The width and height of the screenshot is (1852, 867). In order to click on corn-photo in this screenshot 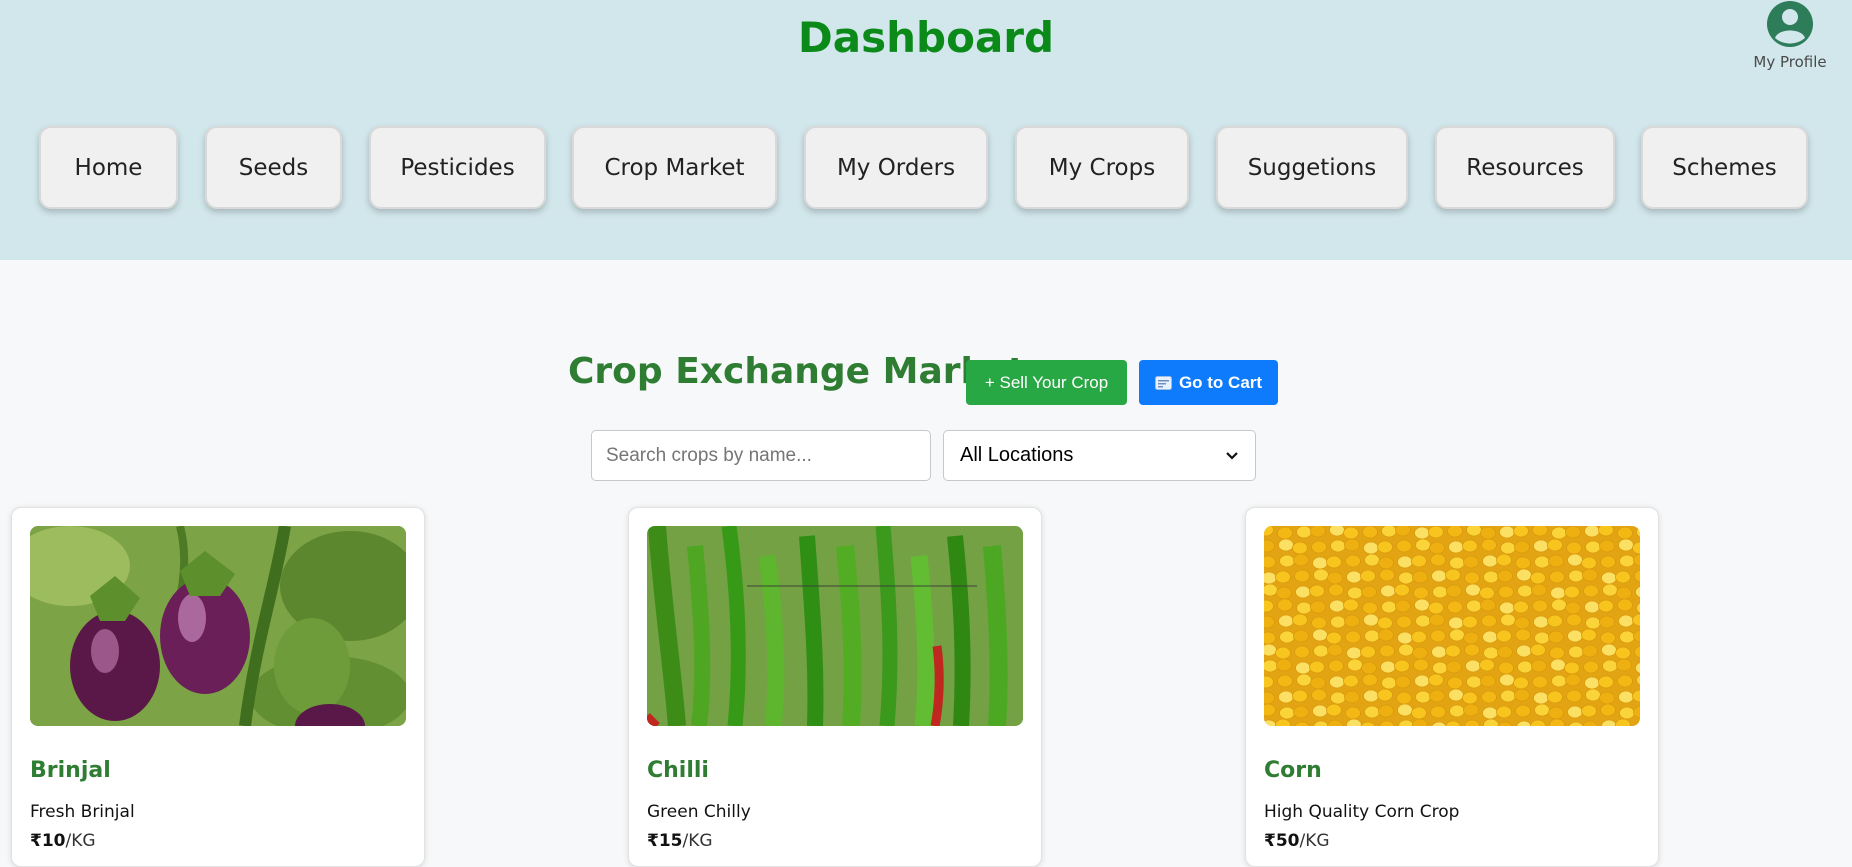, I will do `click(1452, 626)`.